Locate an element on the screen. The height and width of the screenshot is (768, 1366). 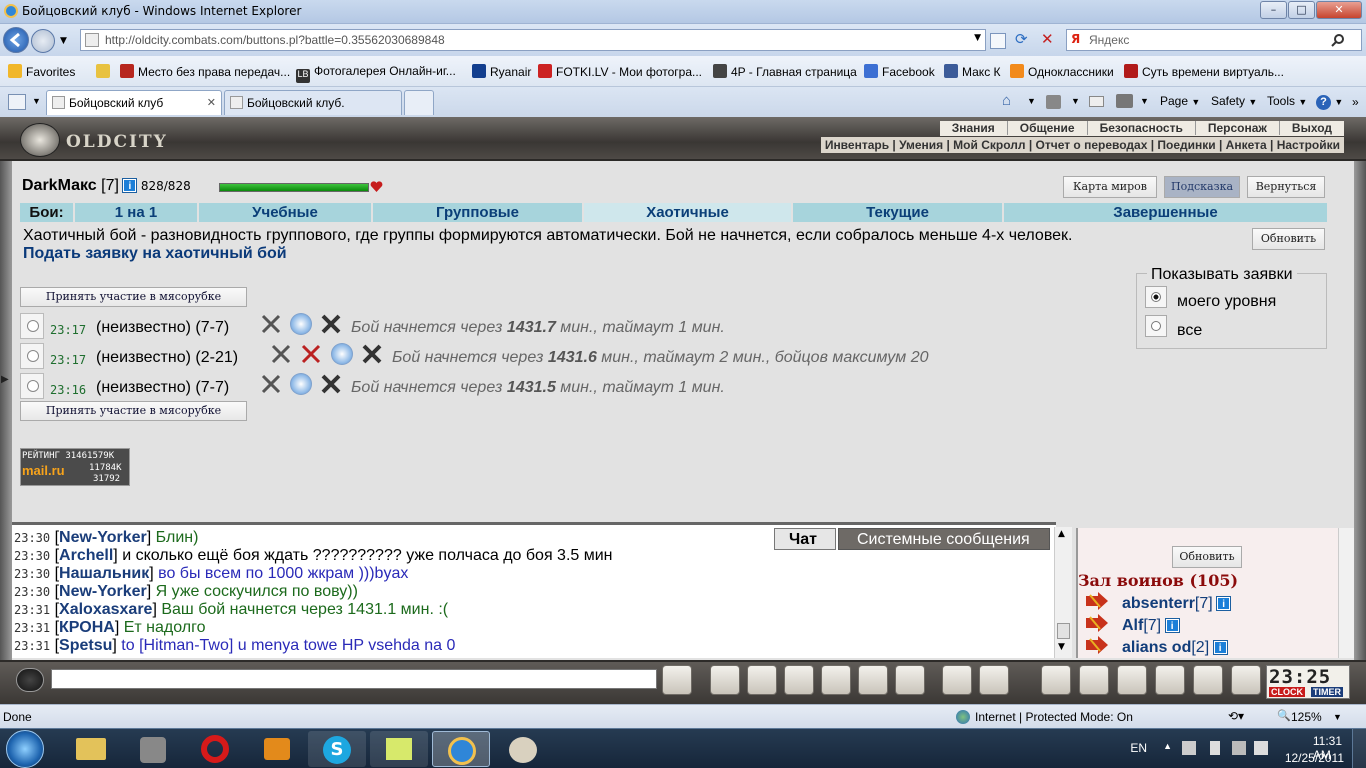
taskbar-paint-icon is located at coordinates (523, 749).